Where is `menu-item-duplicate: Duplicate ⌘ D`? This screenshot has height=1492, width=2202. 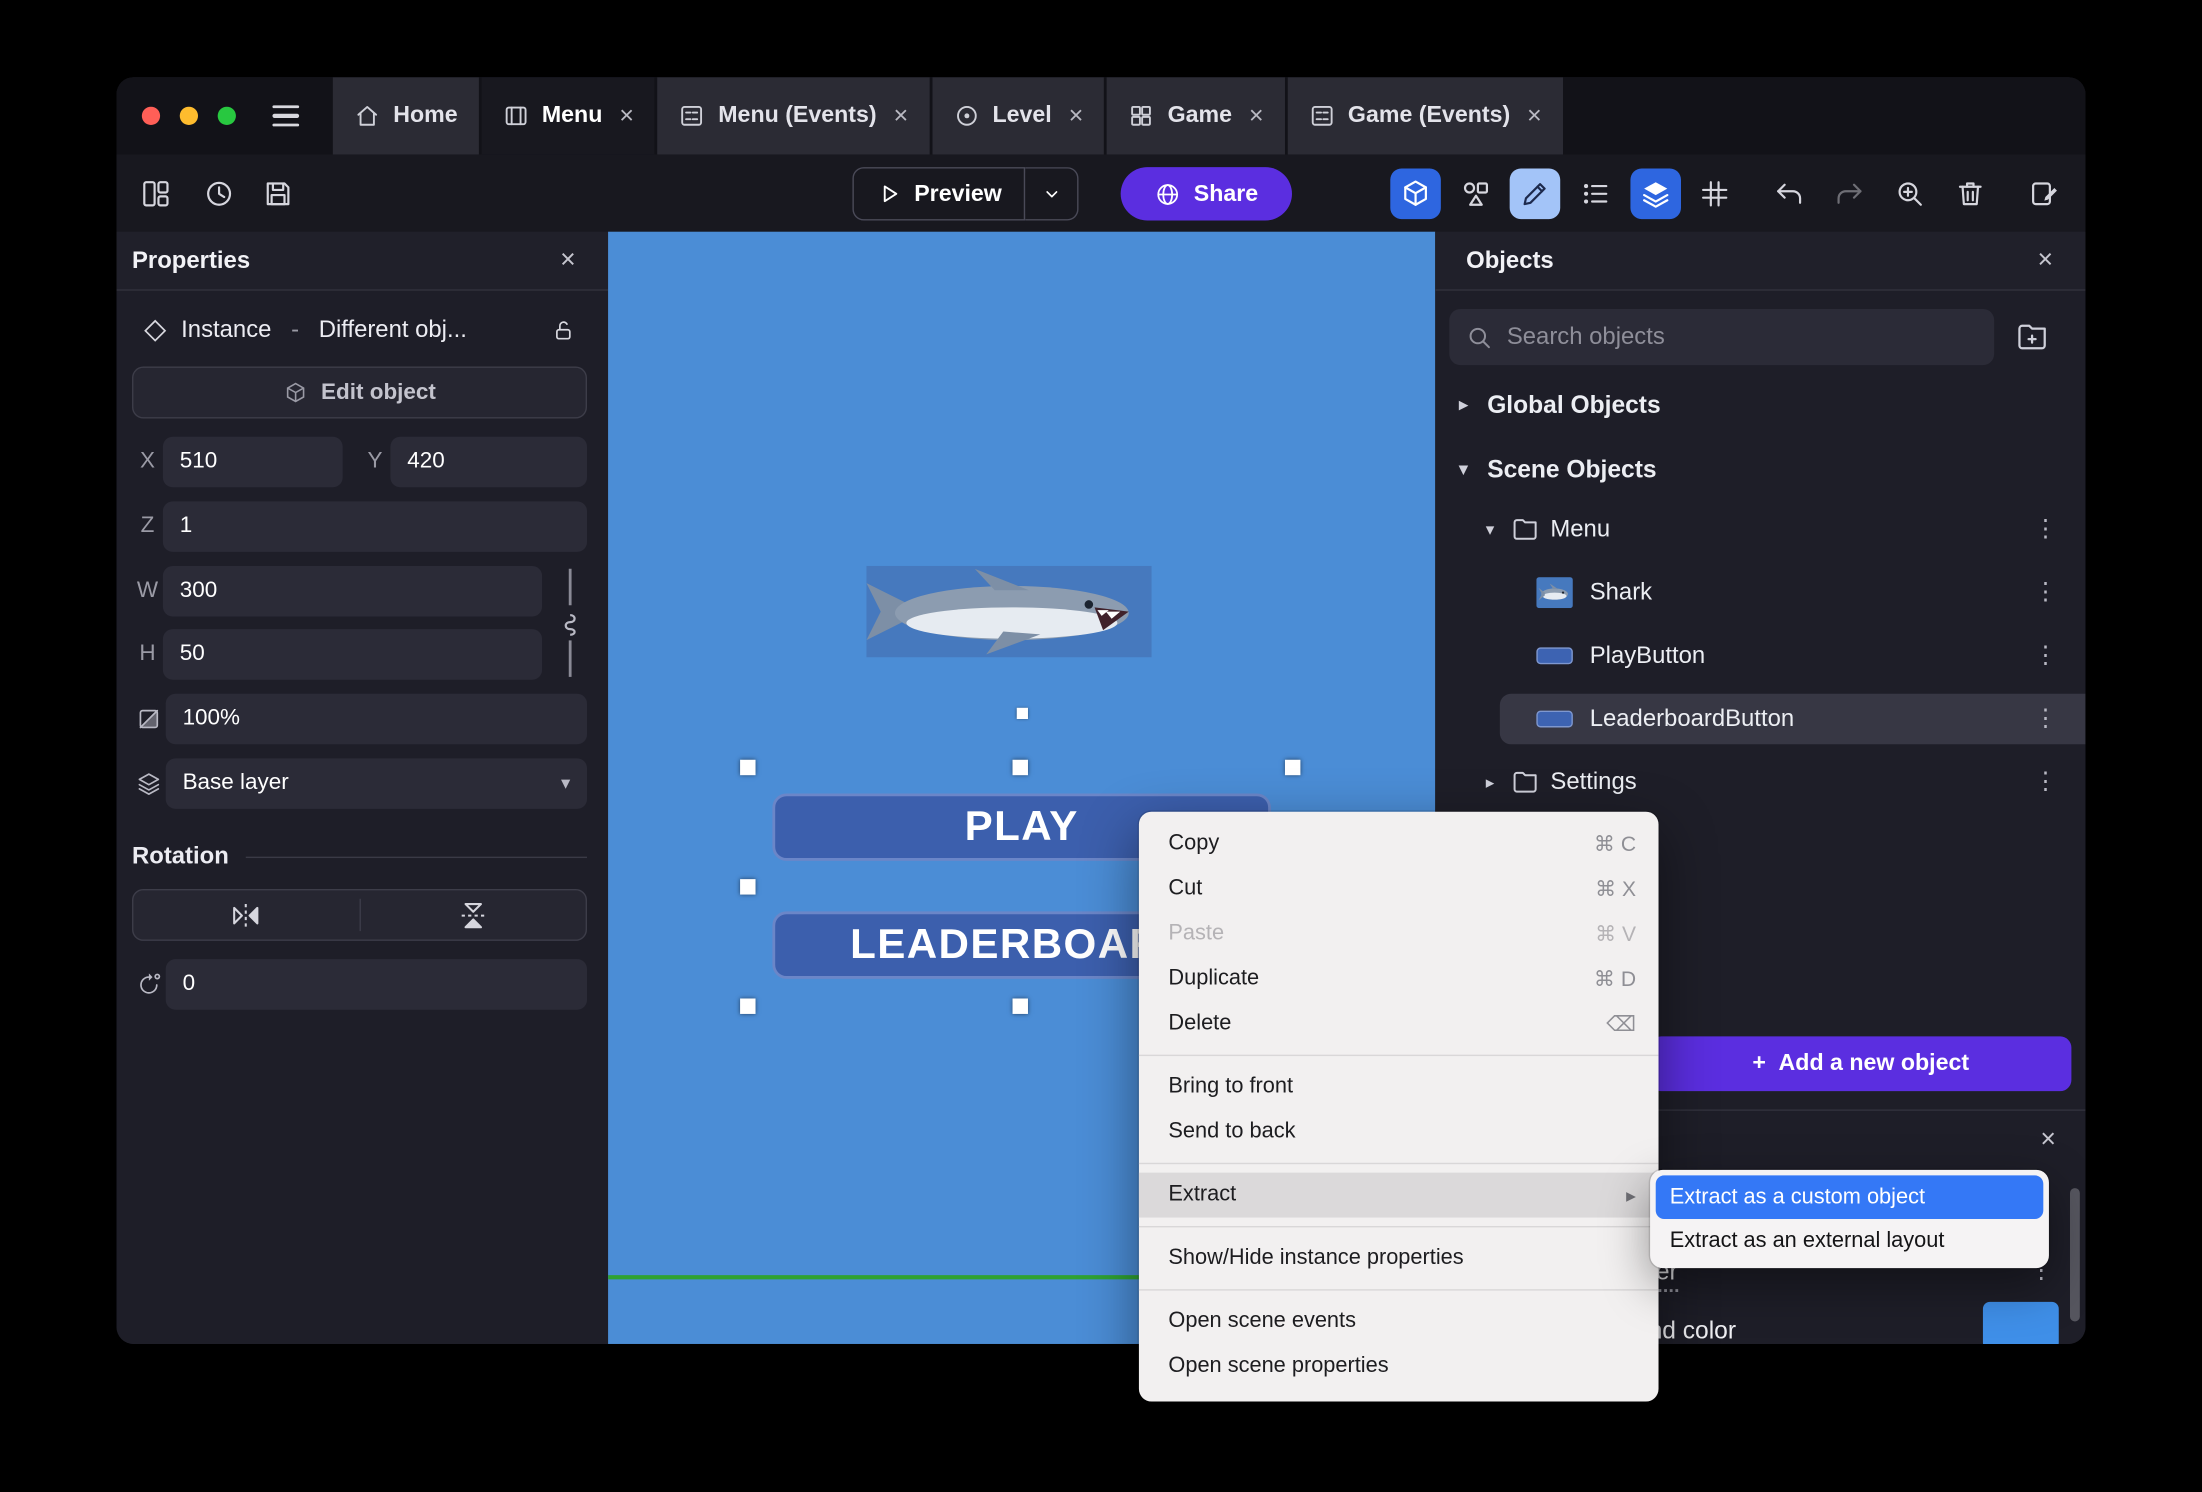 menu-item-duplicate: Duplicate ⌘ D is located at coordinates (1399, 978).